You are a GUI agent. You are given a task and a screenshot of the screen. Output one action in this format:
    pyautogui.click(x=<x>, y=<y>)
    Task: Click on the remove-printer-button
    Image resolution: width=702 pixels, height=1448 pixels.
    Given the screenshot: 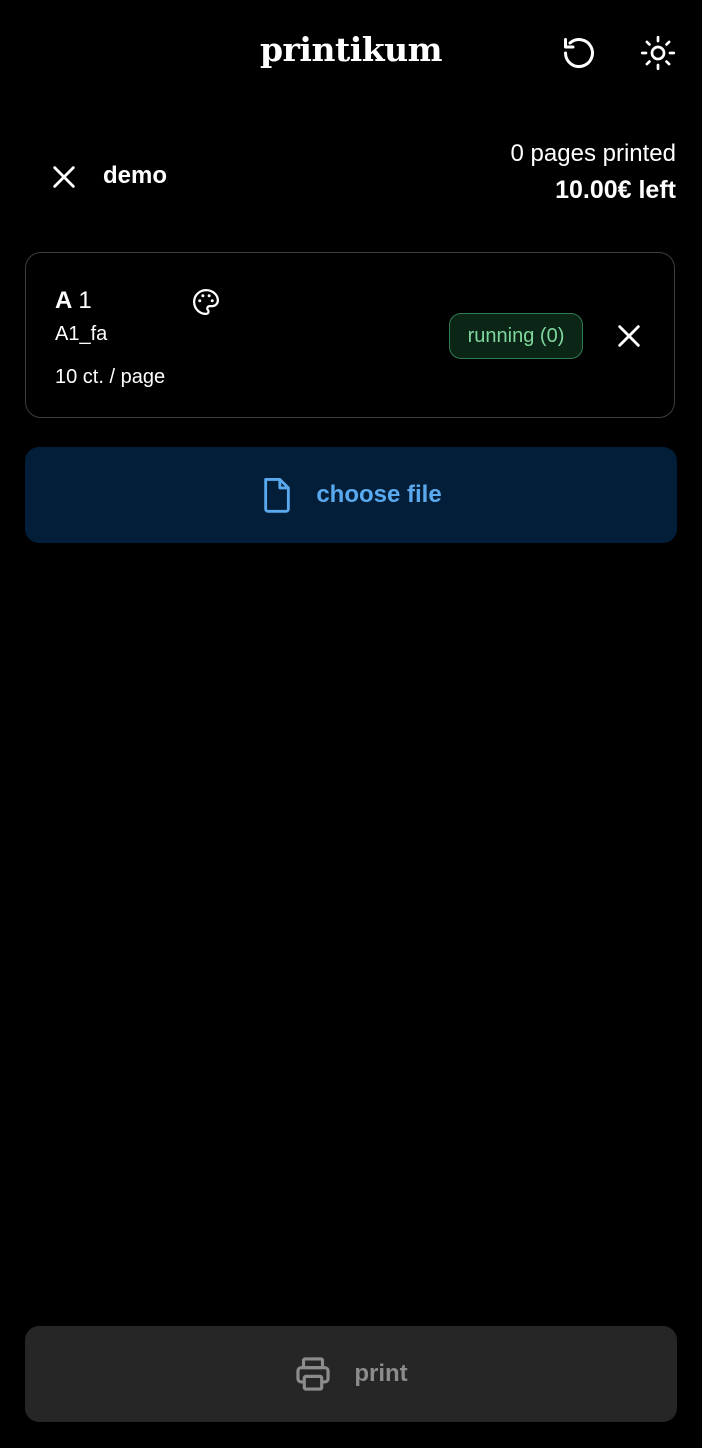 What is the action you would take?
    pyautogui.click(x=629, y=336)
    